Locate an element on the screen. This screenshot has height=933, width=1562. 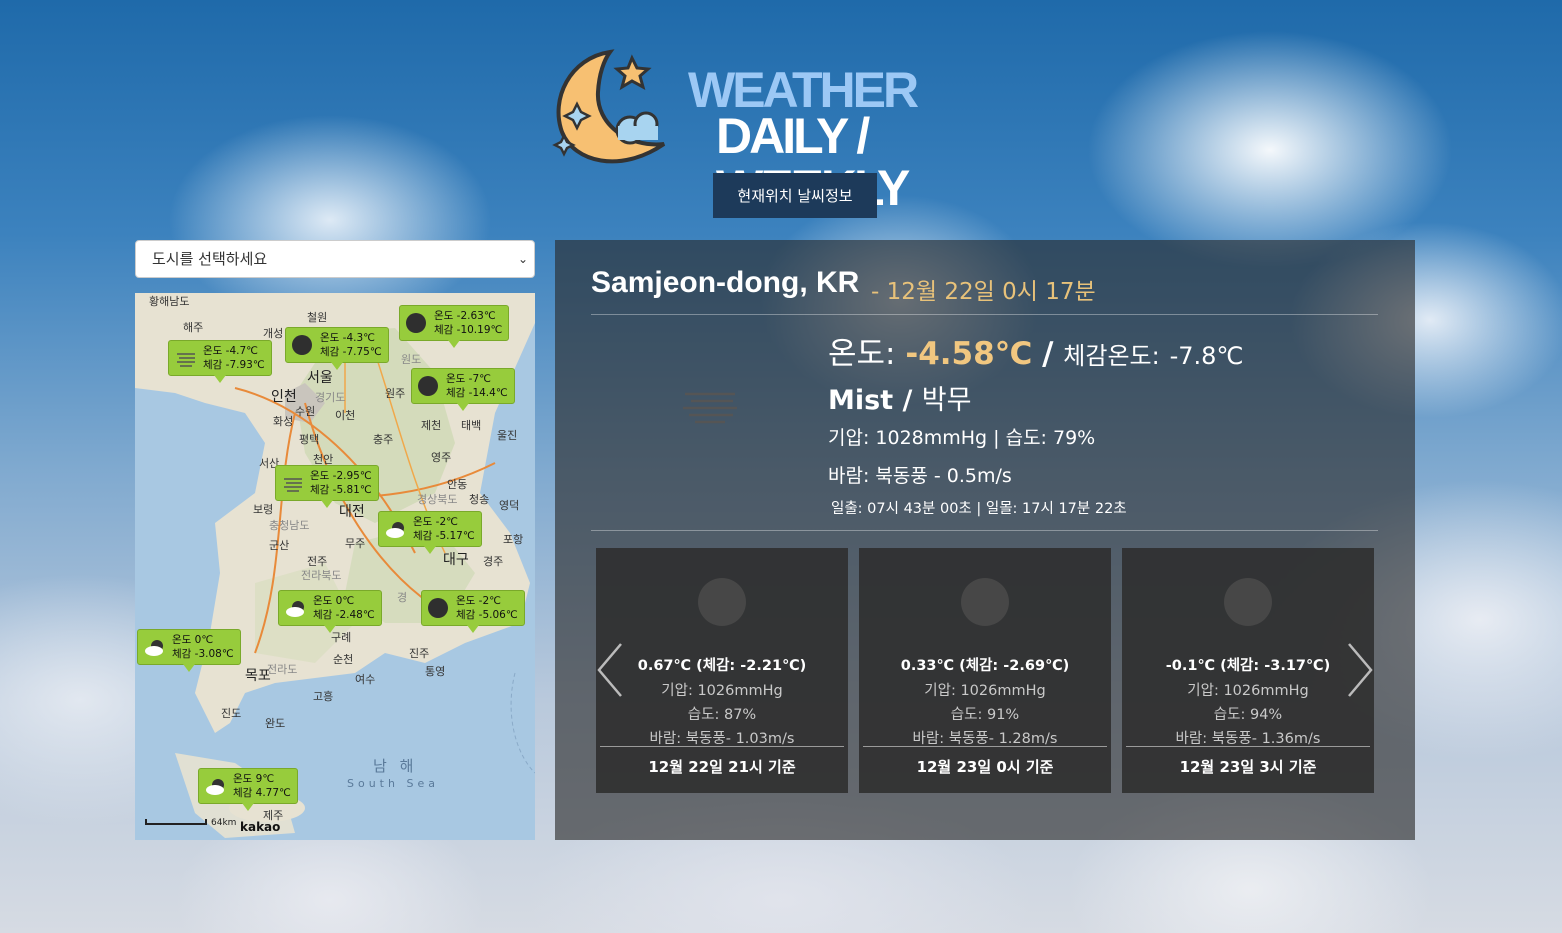
forecast-temp: 0.33℃ (체감: -2.69℃) is located at coordinates (985, 666).